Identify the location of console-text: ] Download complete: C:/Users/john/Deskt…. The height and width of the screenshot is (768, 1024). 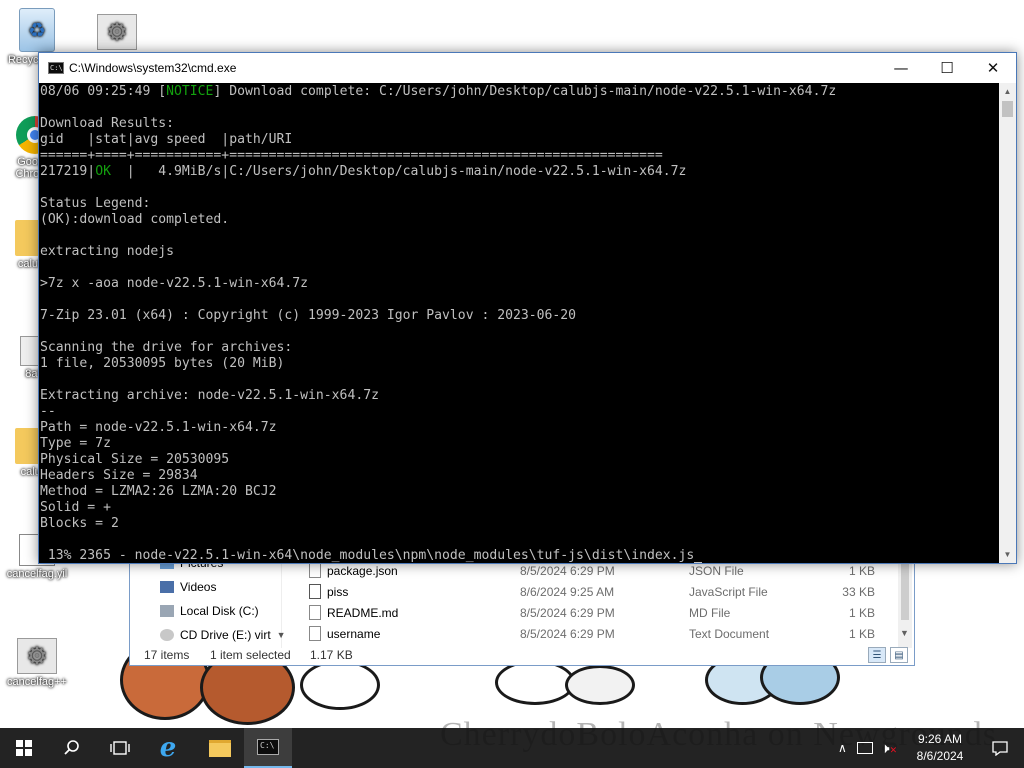
(525, 91).